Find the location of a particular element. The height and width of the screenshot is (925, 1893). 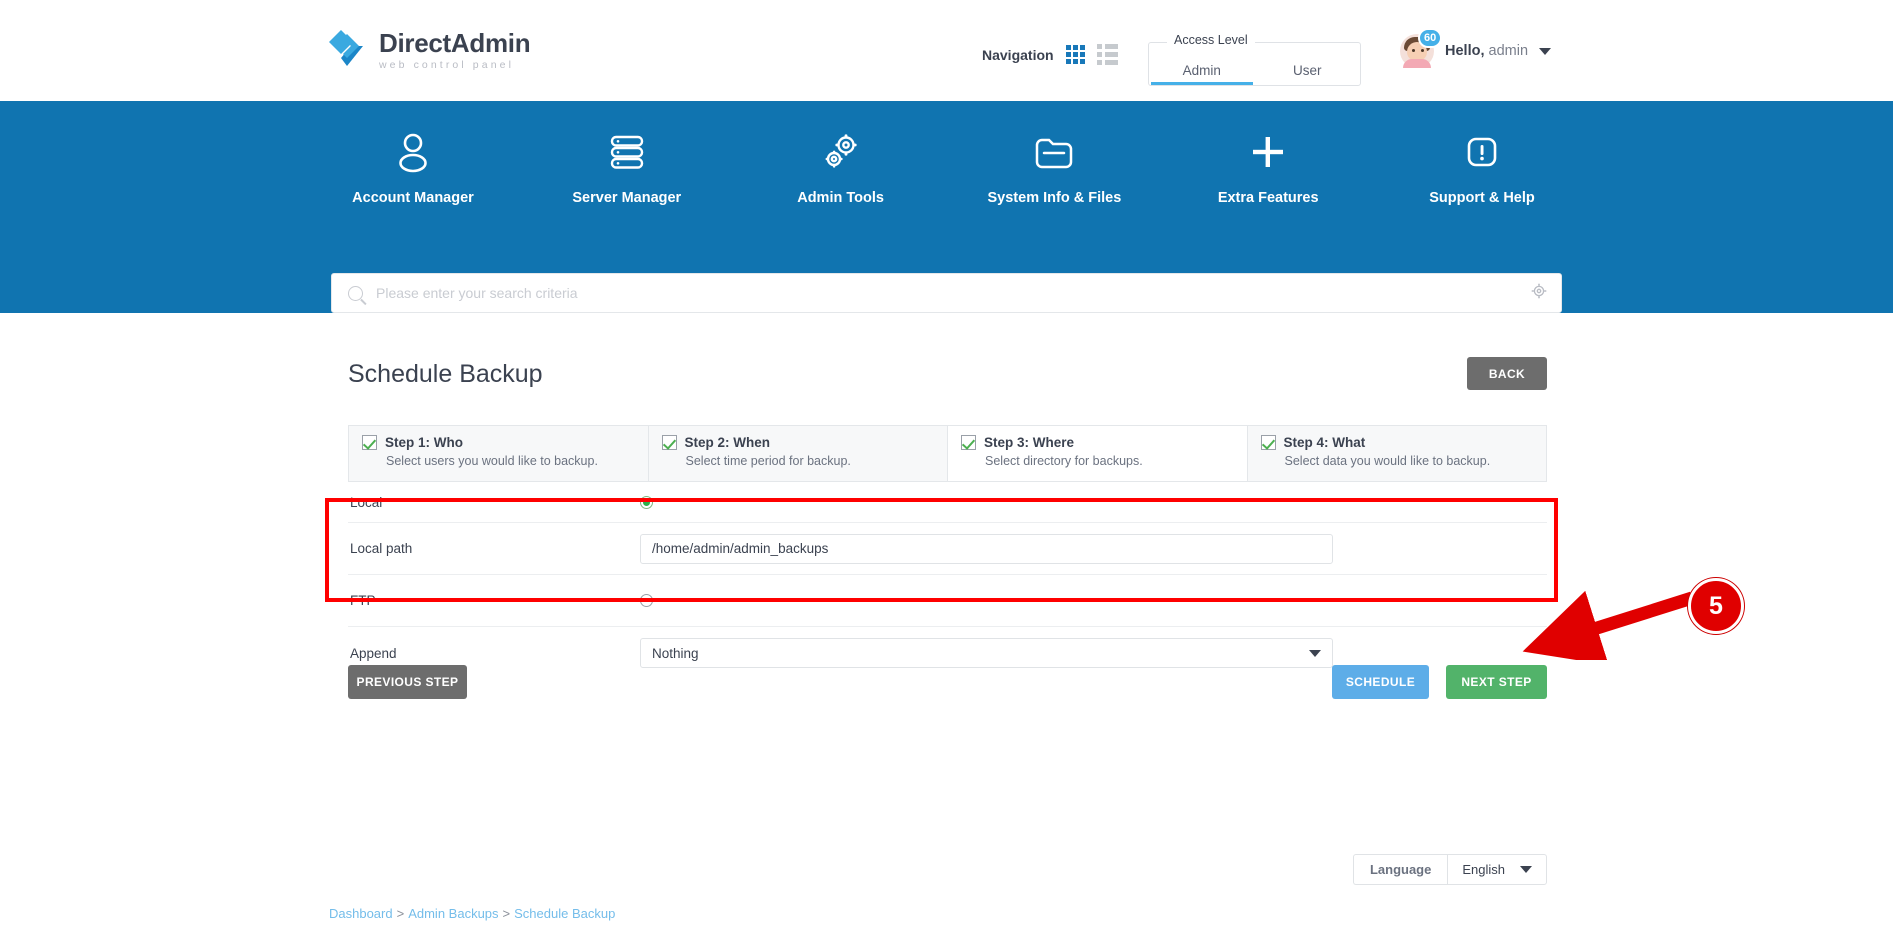

nav-label: Extra Features is located at coordinates (1268, 198).